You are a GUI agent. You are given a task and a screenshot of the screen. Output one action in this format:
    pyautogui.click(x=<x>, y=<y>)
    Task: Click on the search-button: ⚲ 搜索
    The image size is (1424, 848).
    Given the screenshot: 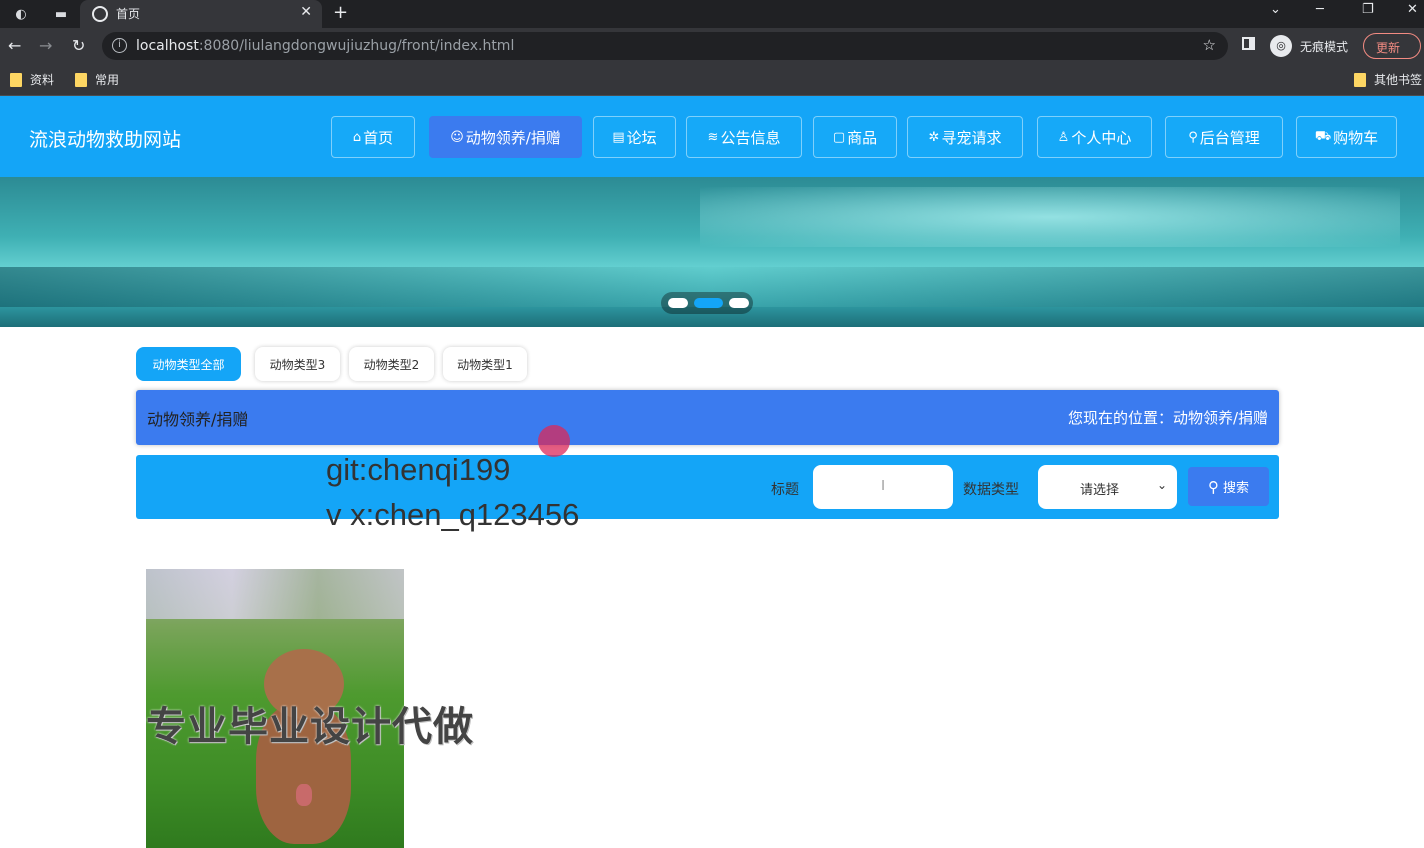 What is the action you would take?
    pyautogui.click(x=1228, y=486)
    